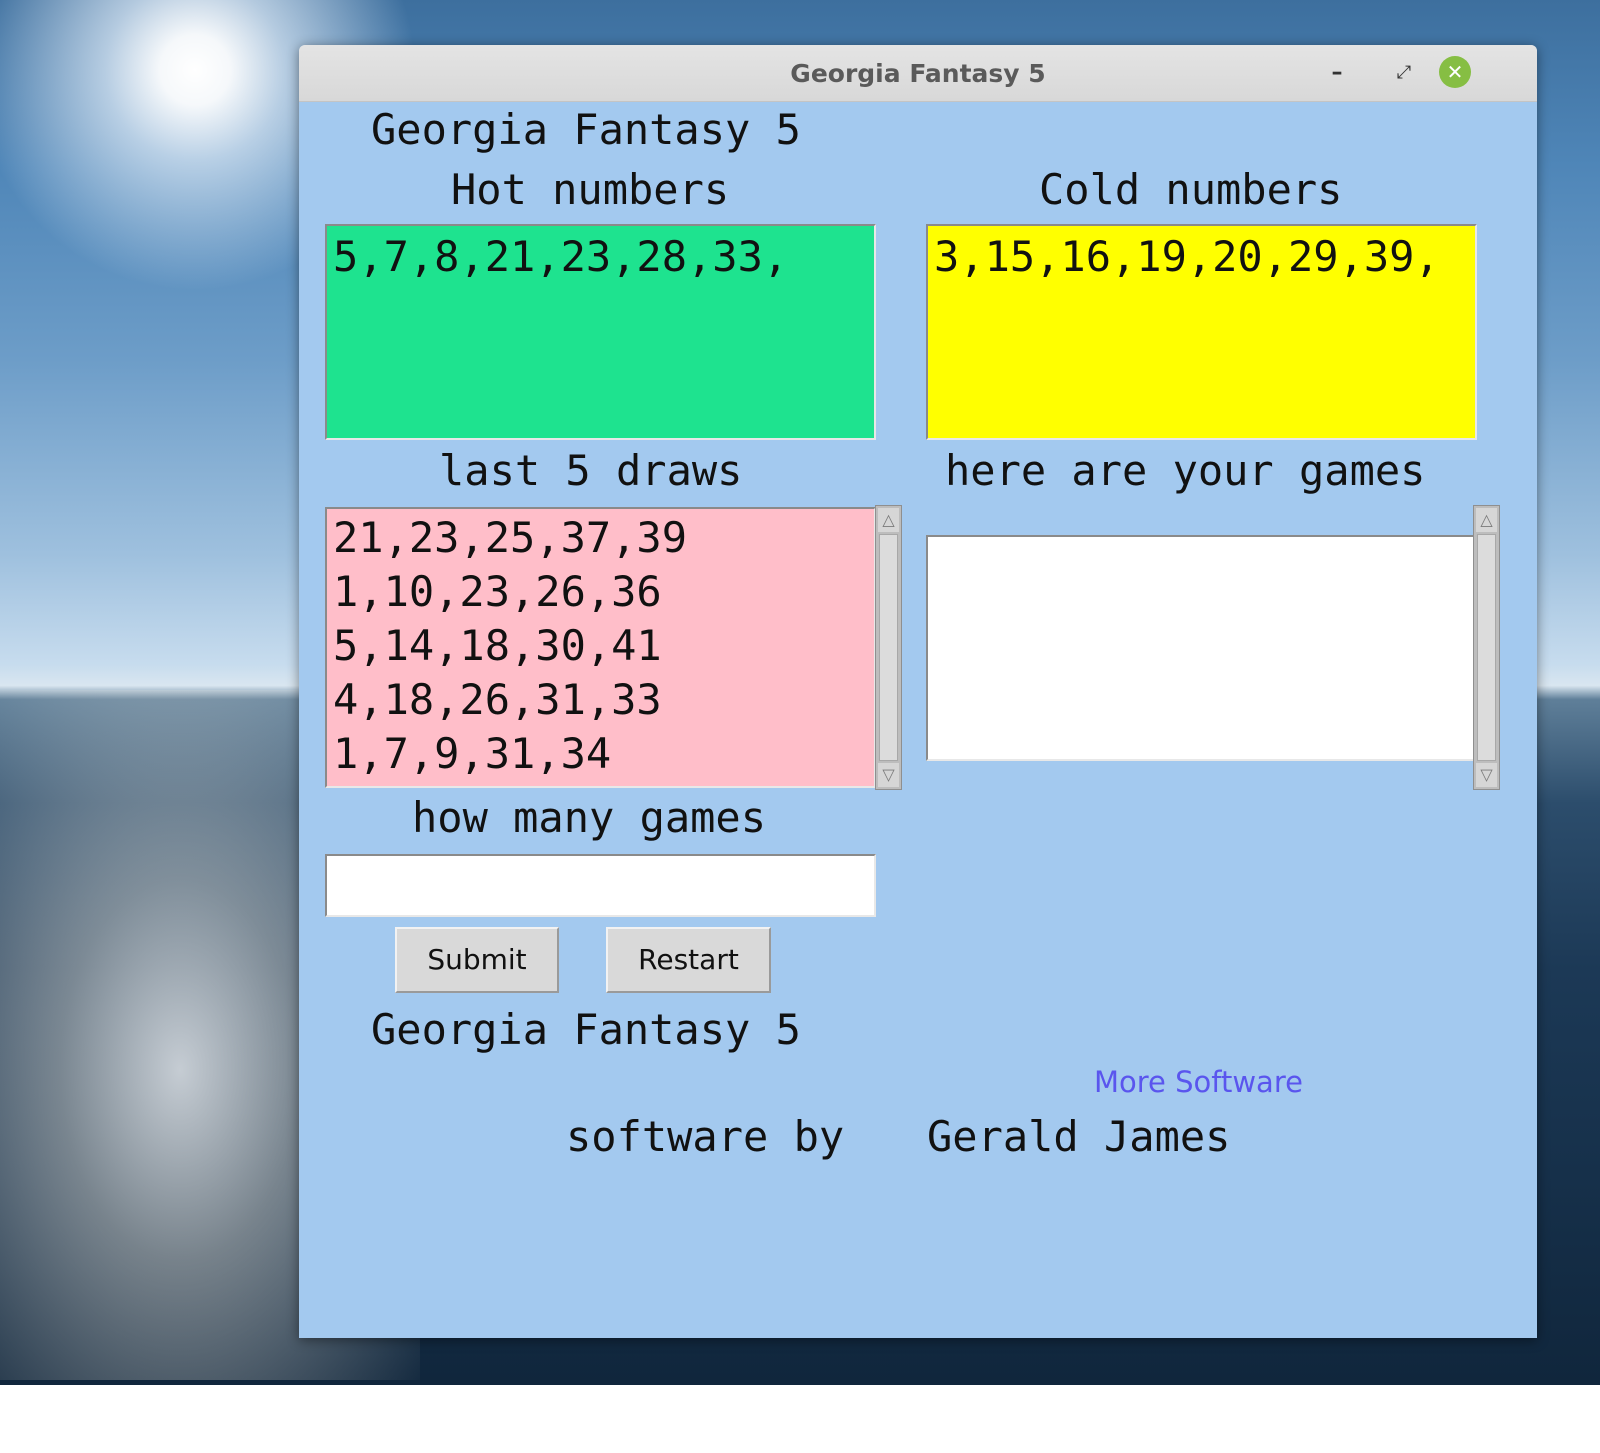 The image size is (1600, 1453). I want to click on credit-name: Gerald James, so click(1079, 1136).